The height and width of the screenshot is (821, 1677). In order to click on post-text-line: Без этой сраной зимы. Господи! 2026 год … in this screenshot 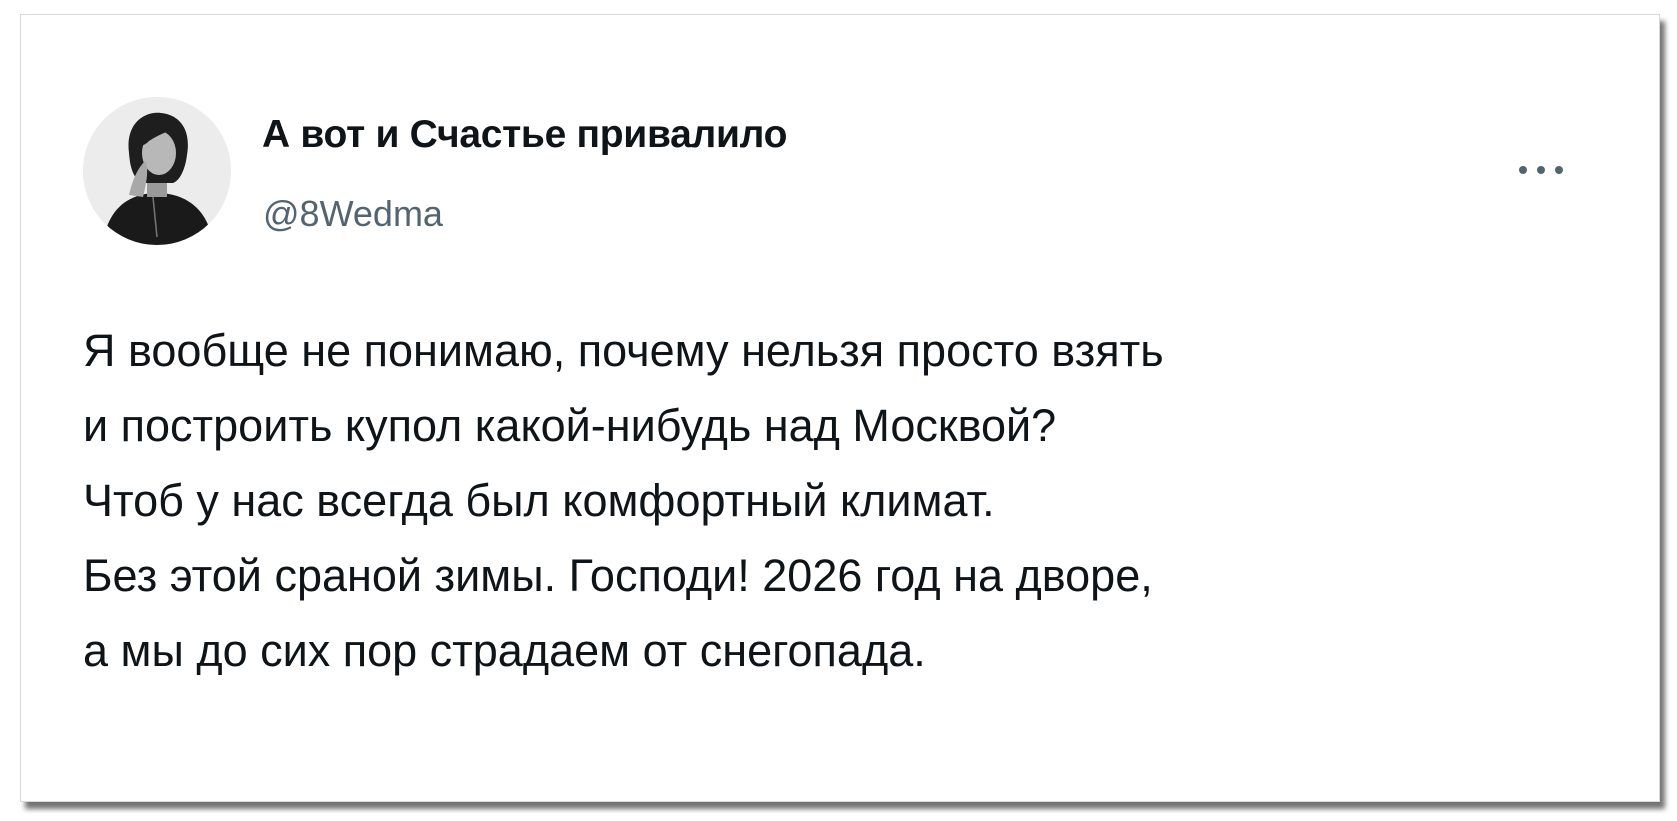, I will do `click(618, 575)`.